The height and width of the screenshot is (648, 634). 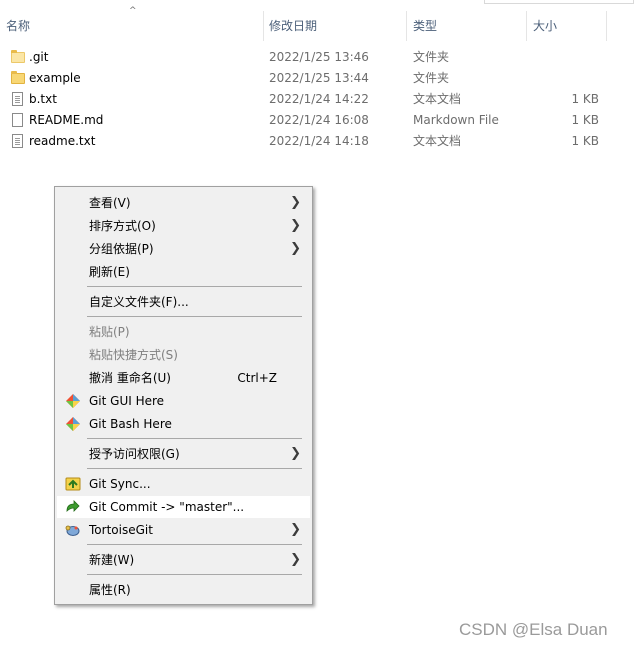 What do you see at coordinates (183, 272) in the screenshot?
I see `menu-item-refresh: 刷新(E)` at bounding box center [183, 272].